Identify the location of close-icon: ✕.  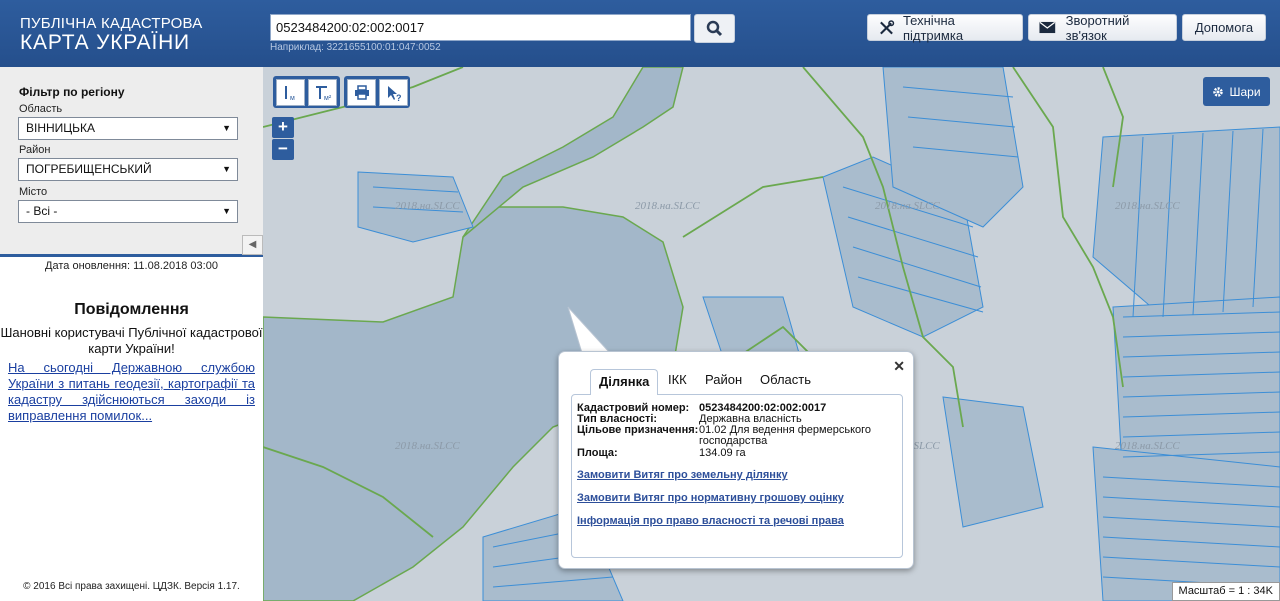
(899, 366).